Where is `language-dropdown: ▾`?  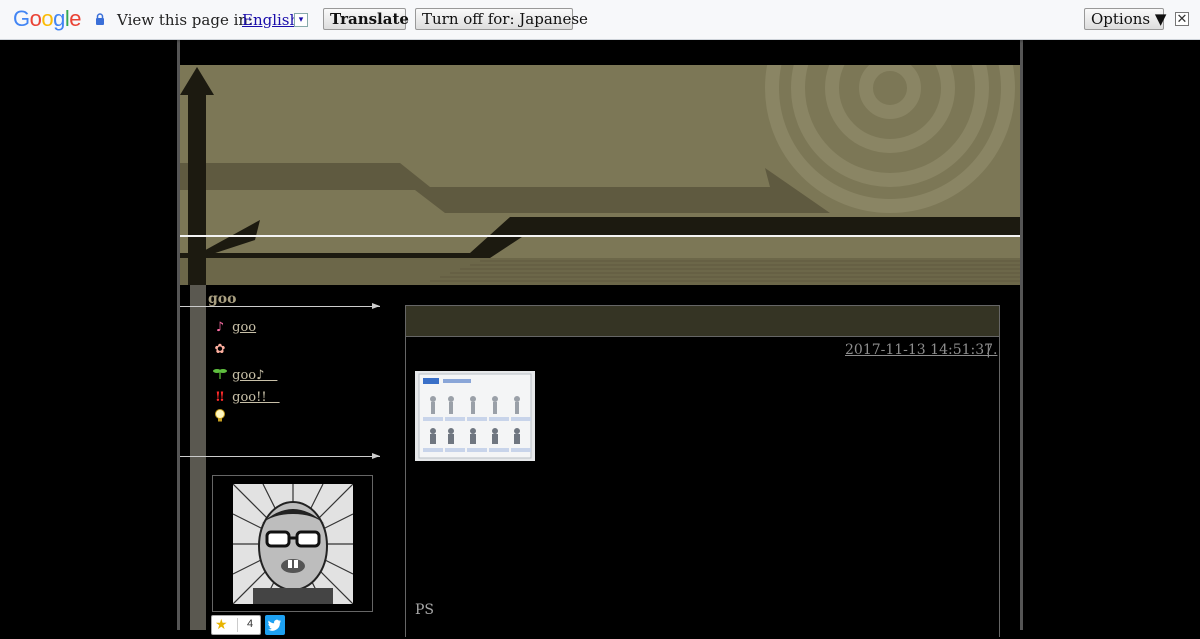
language-dropdown: ▾ is located at coordinates (301, 20).